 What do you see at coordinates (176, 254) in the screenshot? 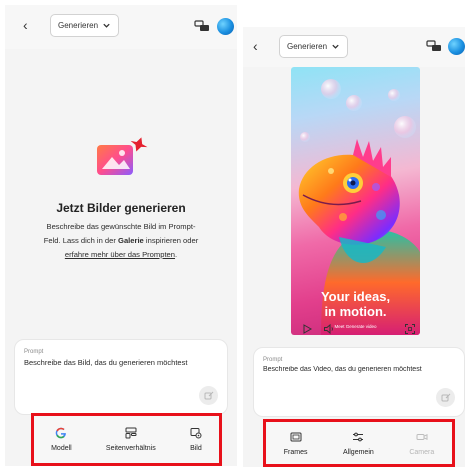
I see `desc-end: .` at bounding box center [176, 254].